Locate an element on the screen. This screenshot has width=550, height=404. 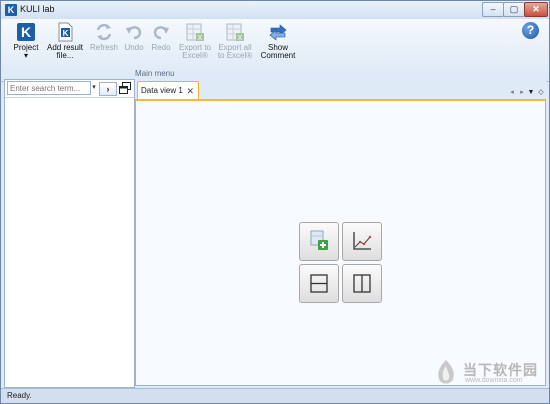
add-file-k-icon: K is located at coordinates (65, 32).